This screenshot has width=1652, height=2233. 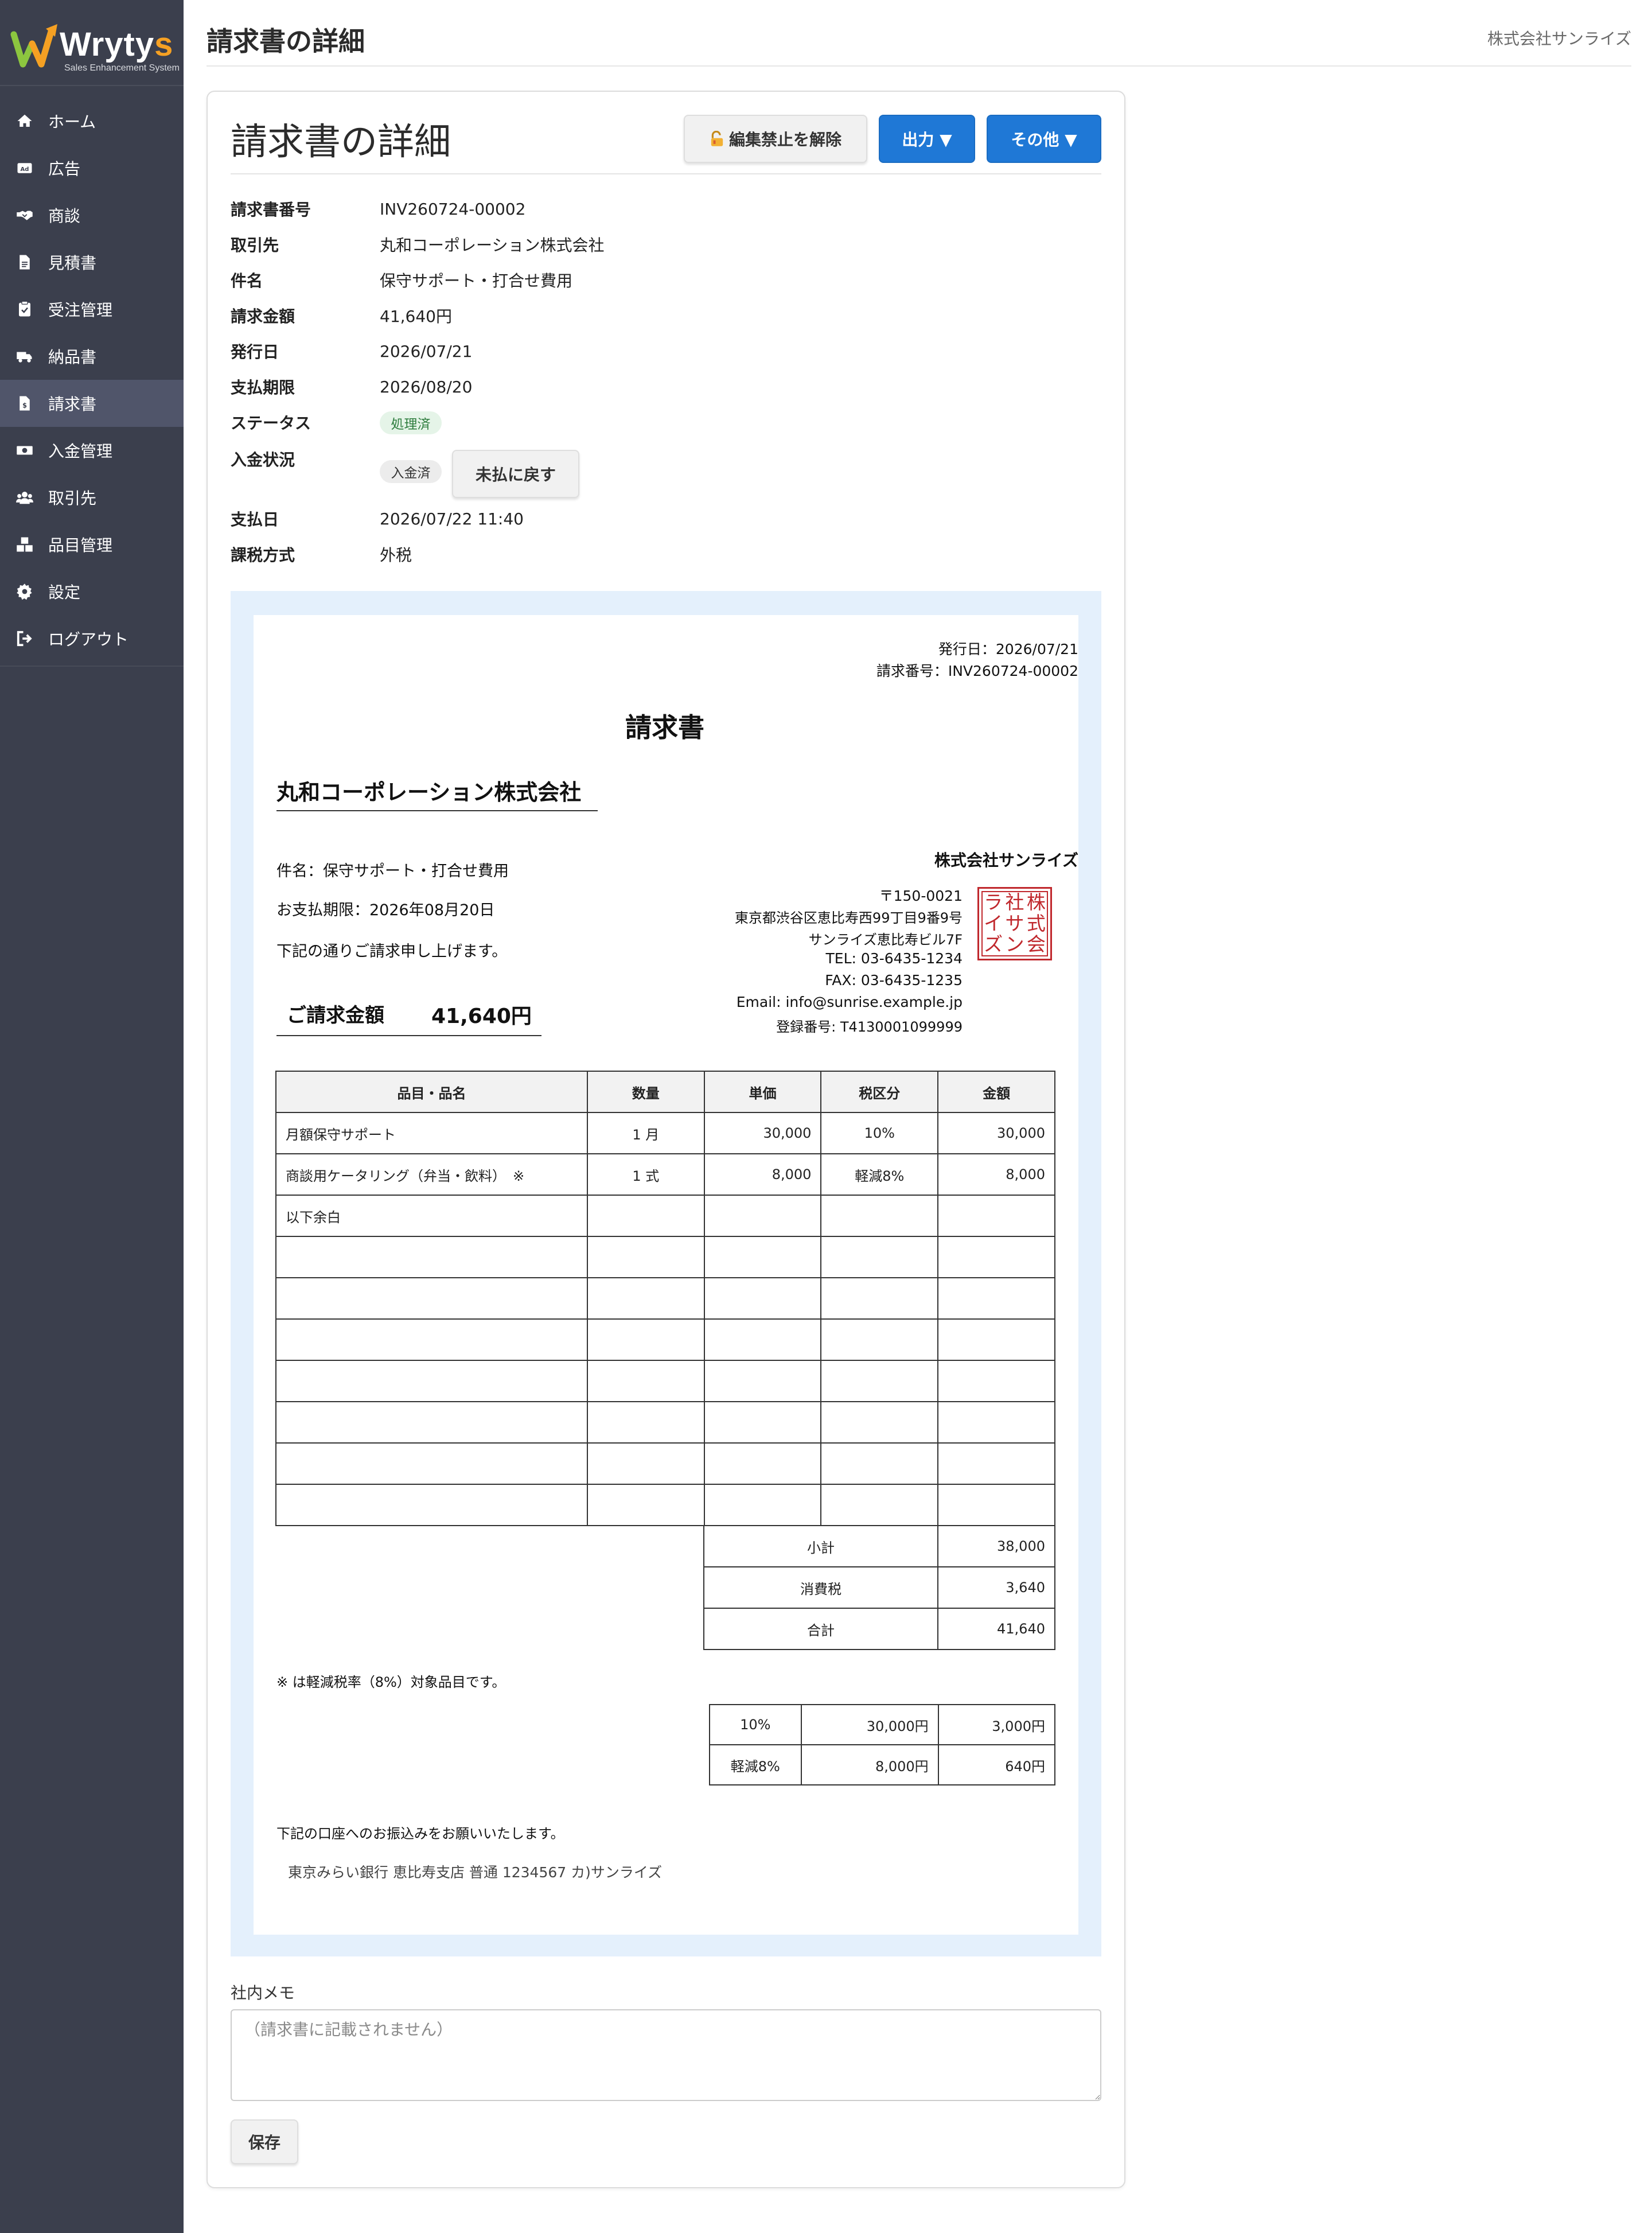 I want to click on header-divider, so click(x=918, y=66).